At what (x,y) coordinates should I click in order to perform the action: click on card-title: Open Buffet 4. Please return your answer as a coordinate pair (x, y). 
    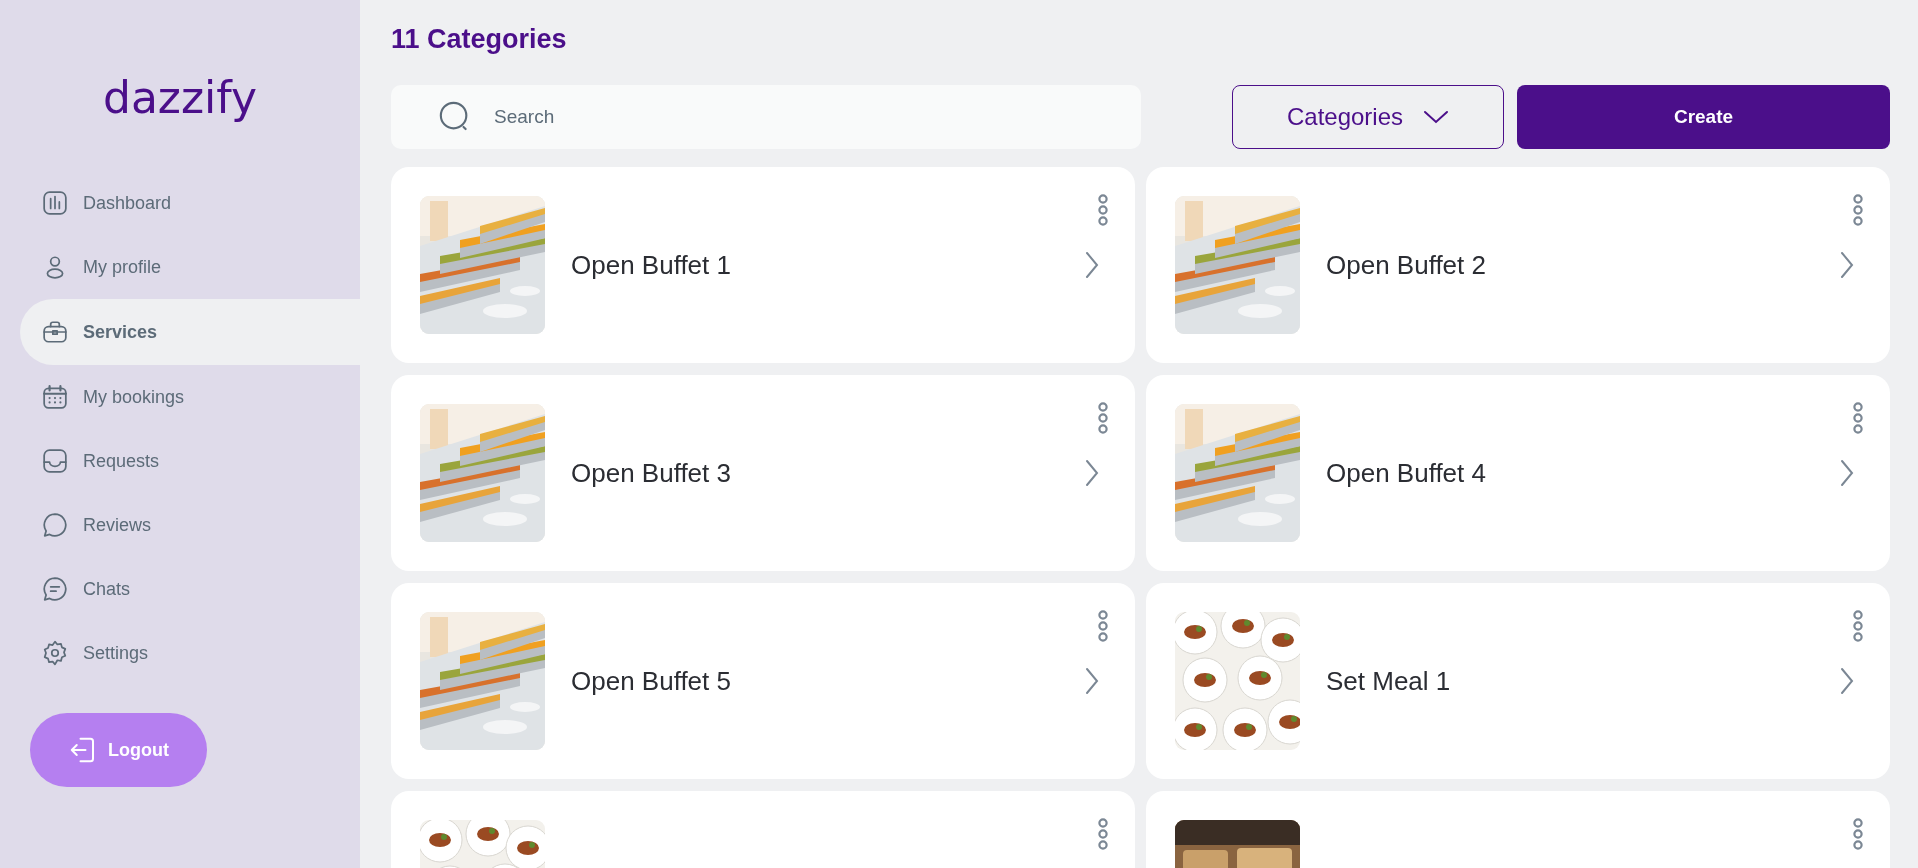
    Looking at the image, I should click on (1406, 473).